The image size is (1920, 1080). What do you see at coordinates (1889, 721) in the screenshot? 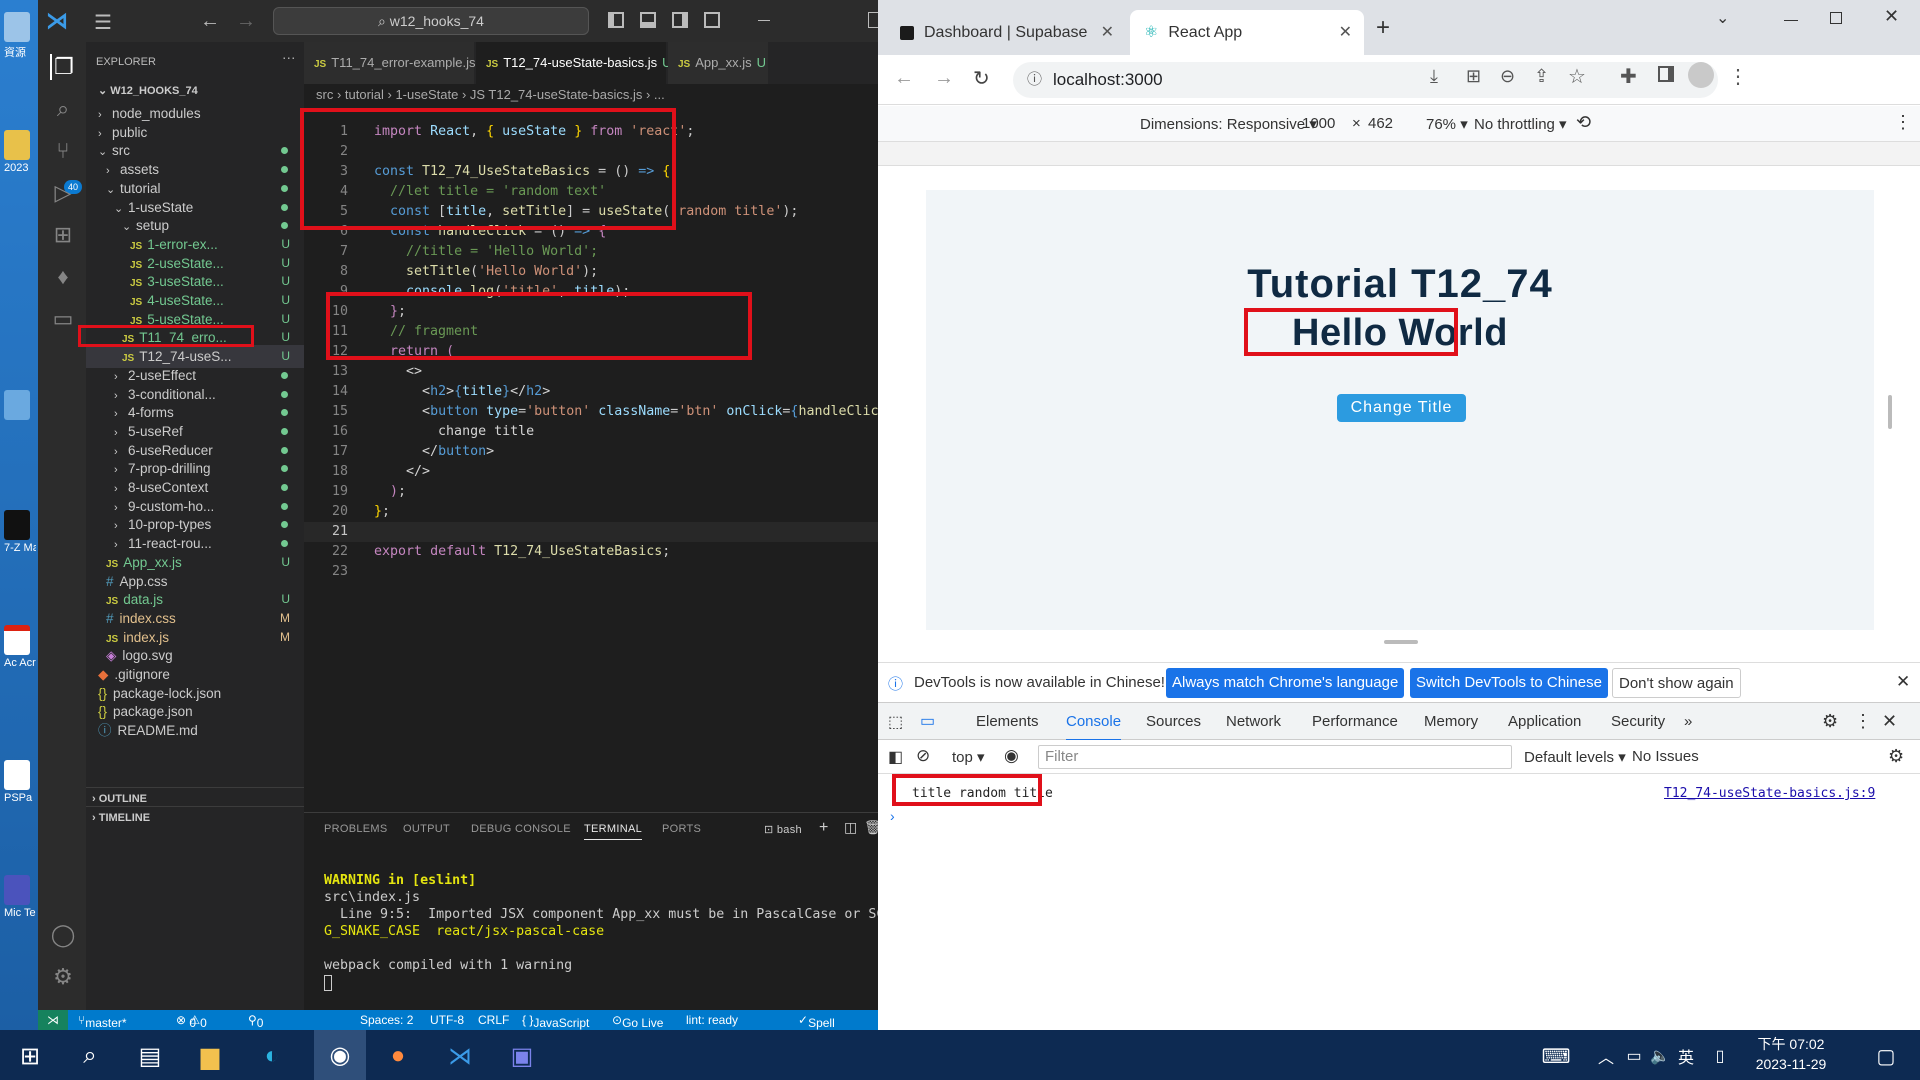
I see `close-devtools-icon: ✕` at bounding box center [1889, 721].